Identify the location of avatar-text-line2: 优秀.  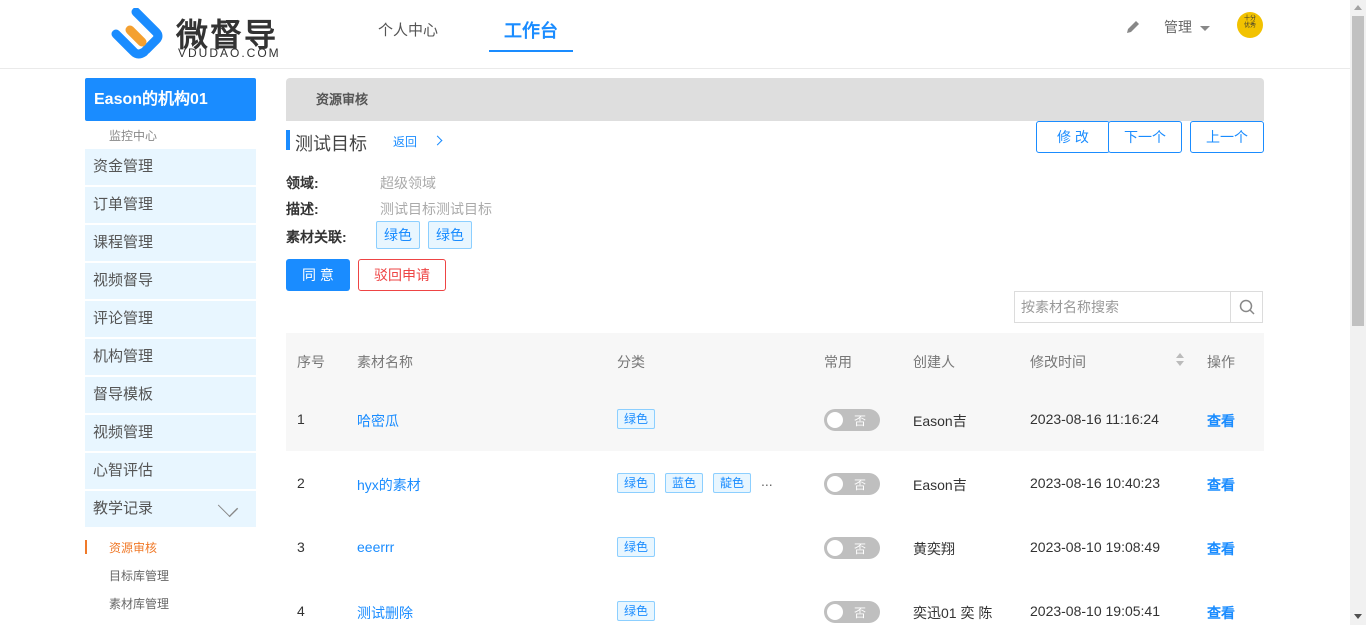
(1249, 26).